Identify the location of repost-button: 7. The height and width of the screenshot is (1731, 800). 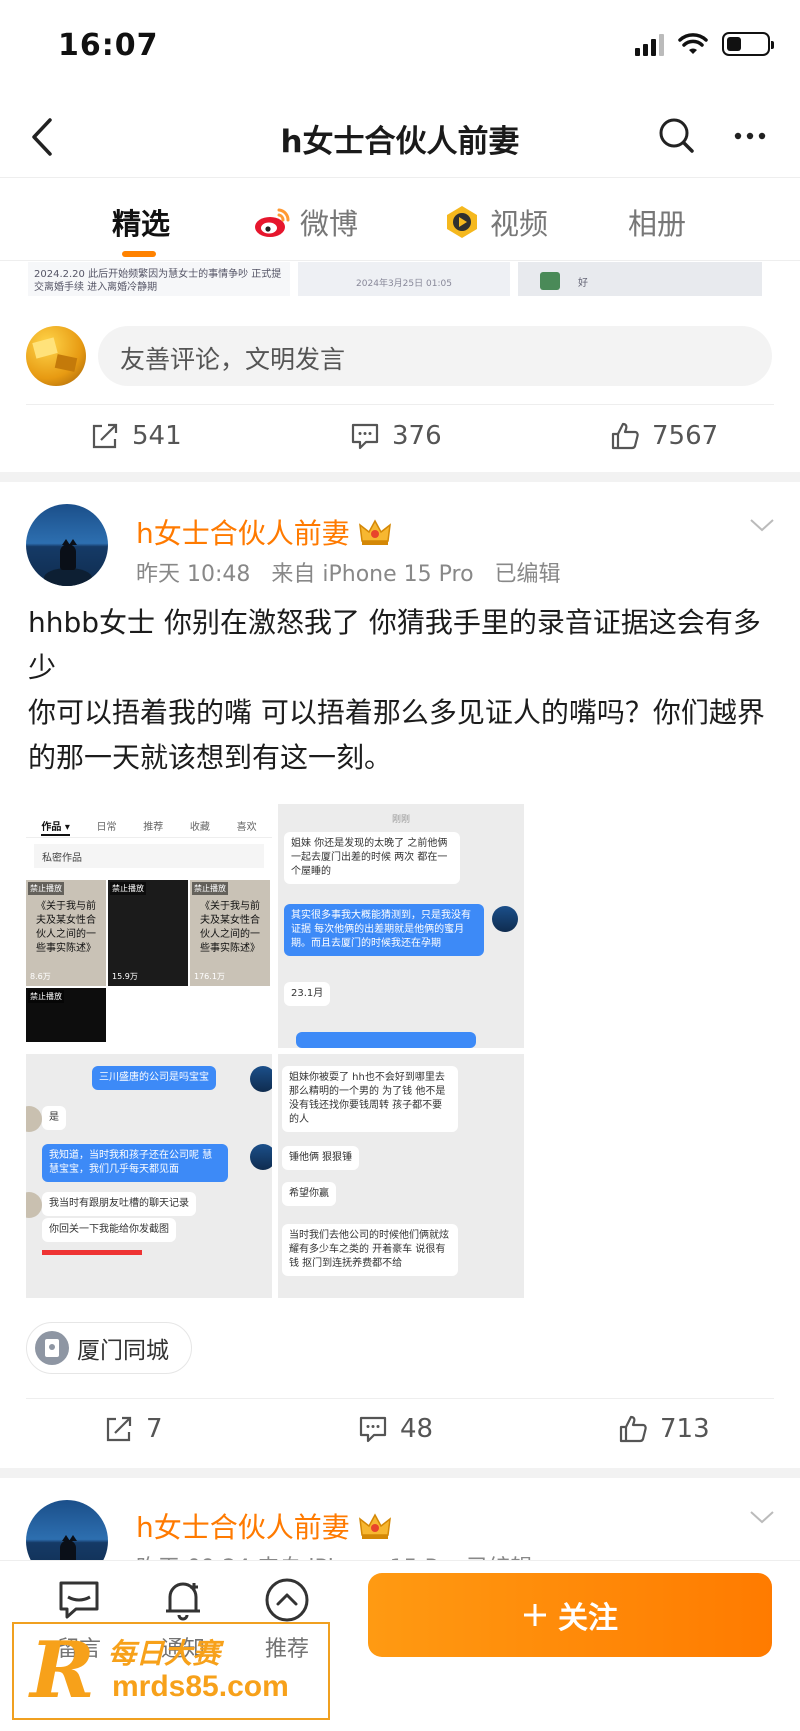
(133, 1429).